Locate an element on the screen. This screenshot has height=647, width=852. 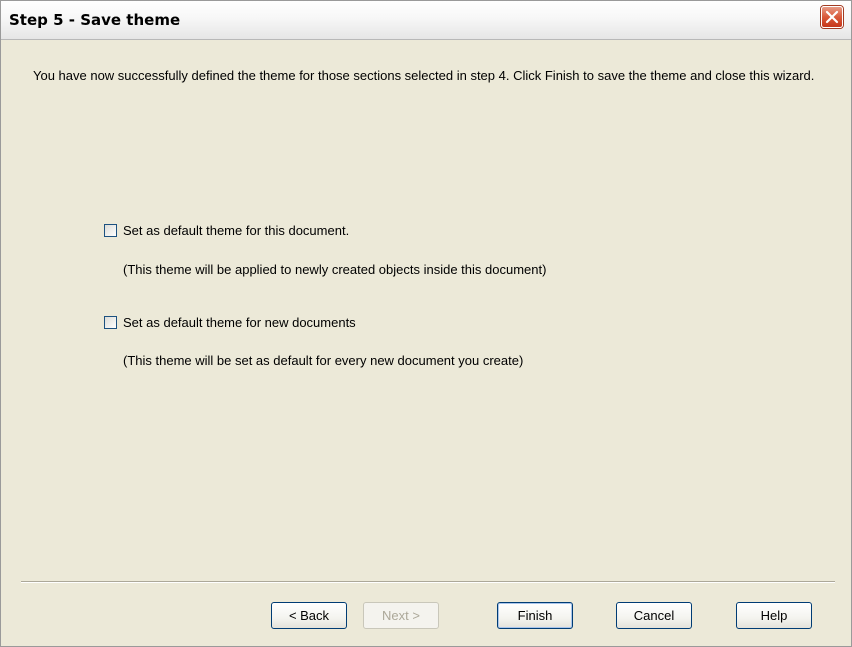
button-divider is located at coordinates (428, 582).